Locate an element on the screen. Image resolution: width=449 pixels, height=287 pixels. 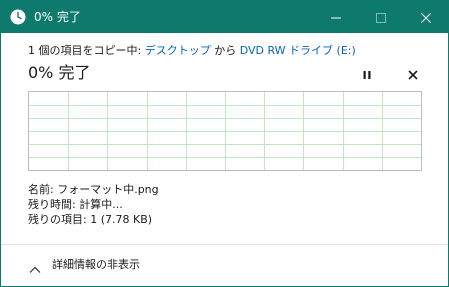
cancel-icon is located at coordinates (413, 74).